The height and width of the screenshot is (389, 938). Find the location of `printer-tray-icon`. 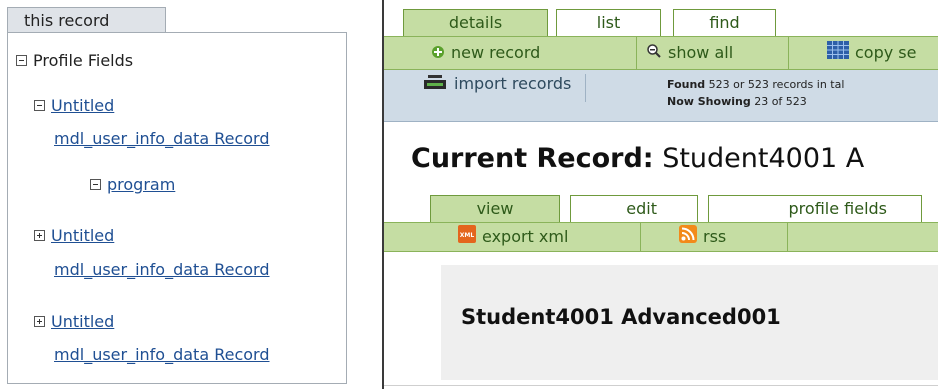

printer-tray-icon is located at coordinates (435, 84).